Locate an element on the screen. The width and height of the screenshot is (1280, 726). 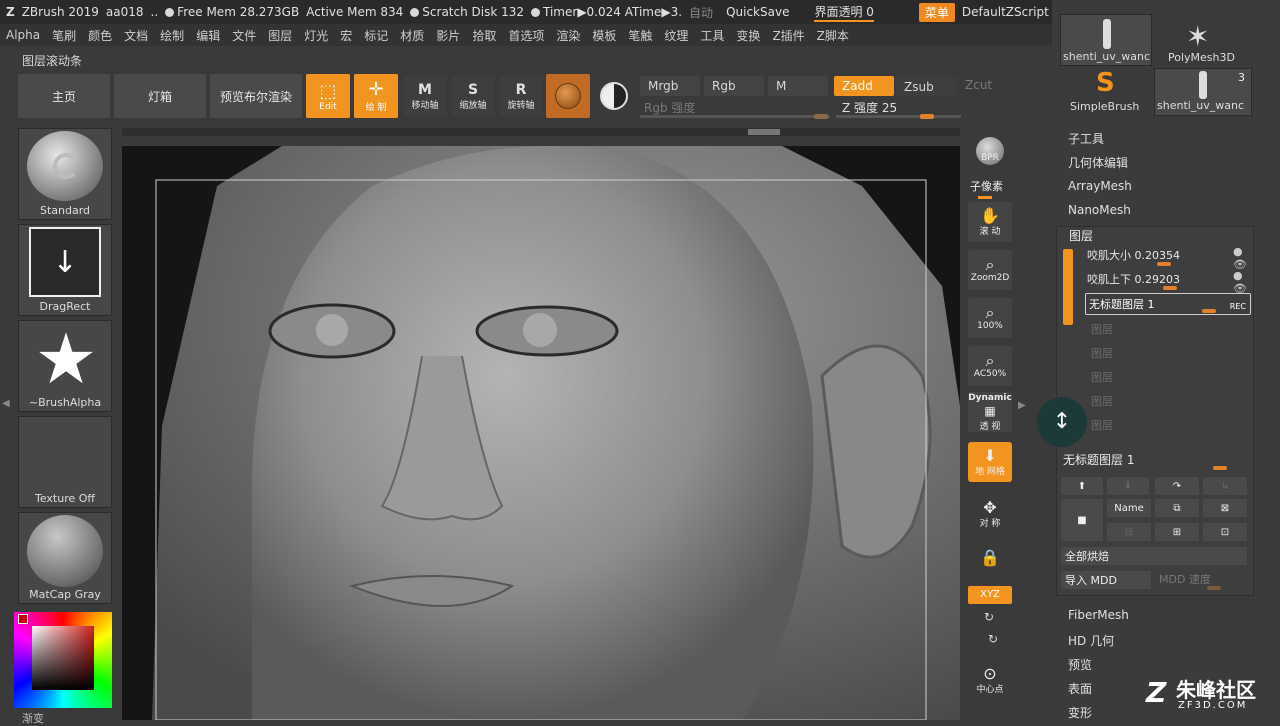
menu-item: 文件 is located at coordinates (244, 35).